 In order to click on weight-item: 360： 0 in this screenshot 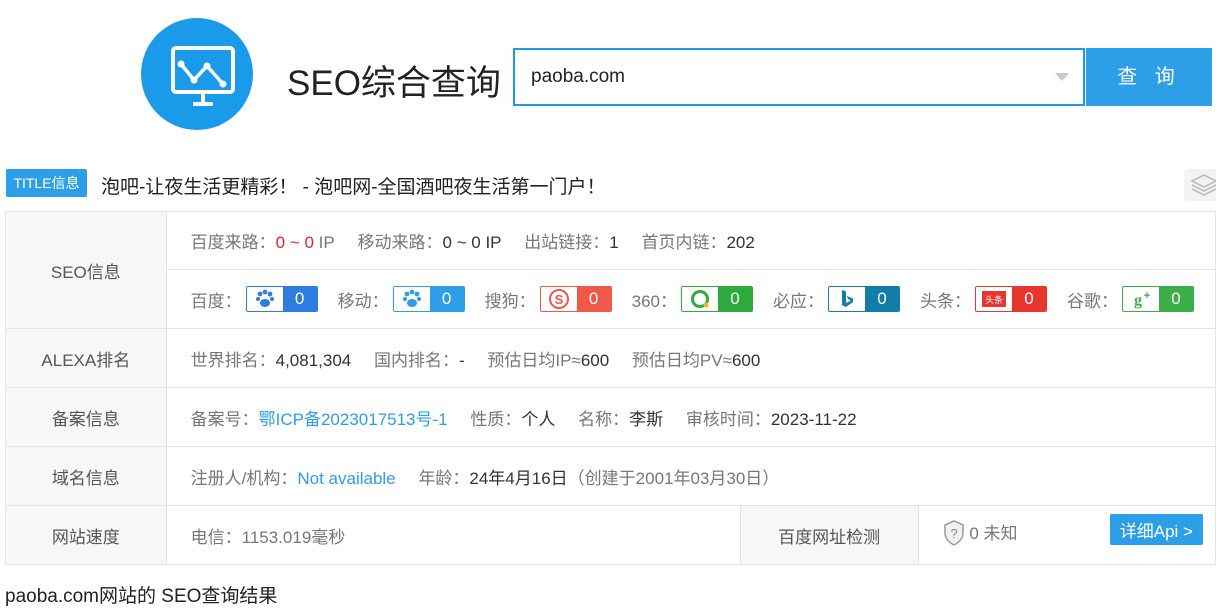, I will do `click(692, 299)`.